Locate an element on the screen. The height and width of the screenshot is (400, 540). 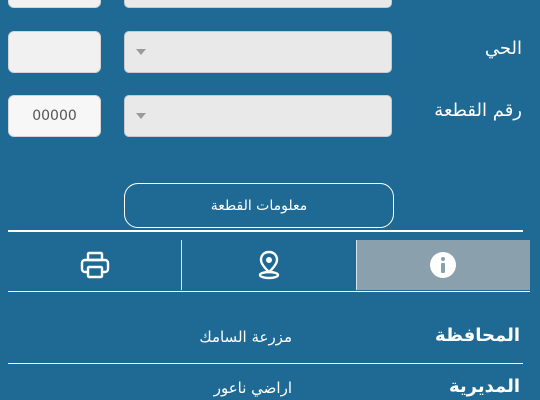
governorate-value: مزرعة السامك is located at coordinates (245, 337).